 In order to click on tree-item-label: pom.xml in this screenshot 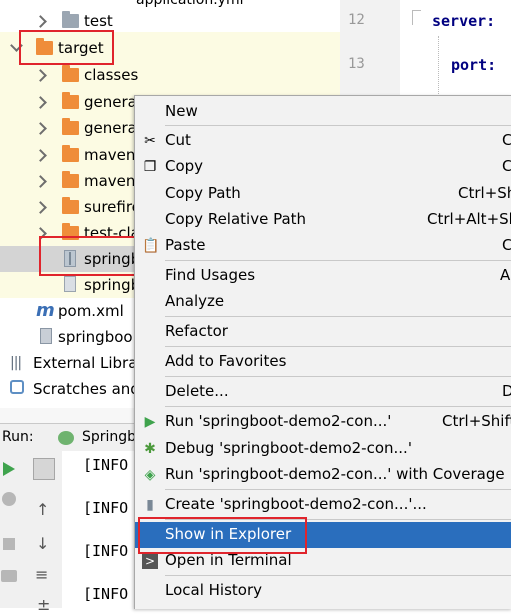, I will do `click(91, 311)`.